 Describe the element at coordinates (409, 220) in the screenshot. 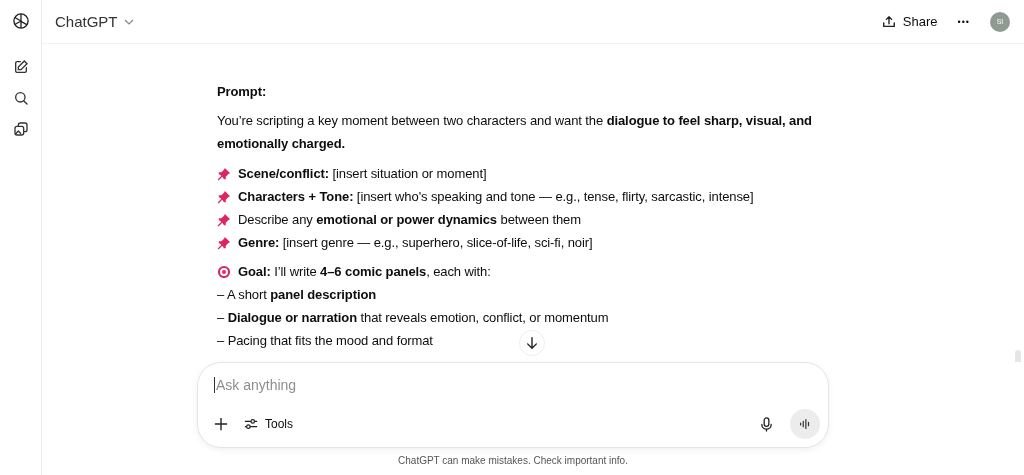

I see `bullet-text: Describe any emotional or power dynamics between them` at that location.